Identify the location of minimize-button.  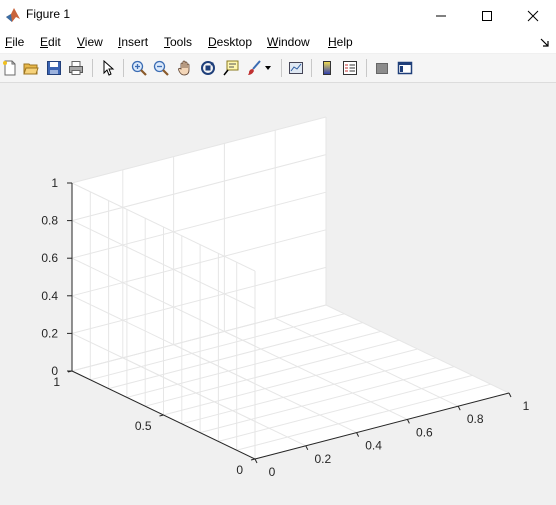
(441, 15).